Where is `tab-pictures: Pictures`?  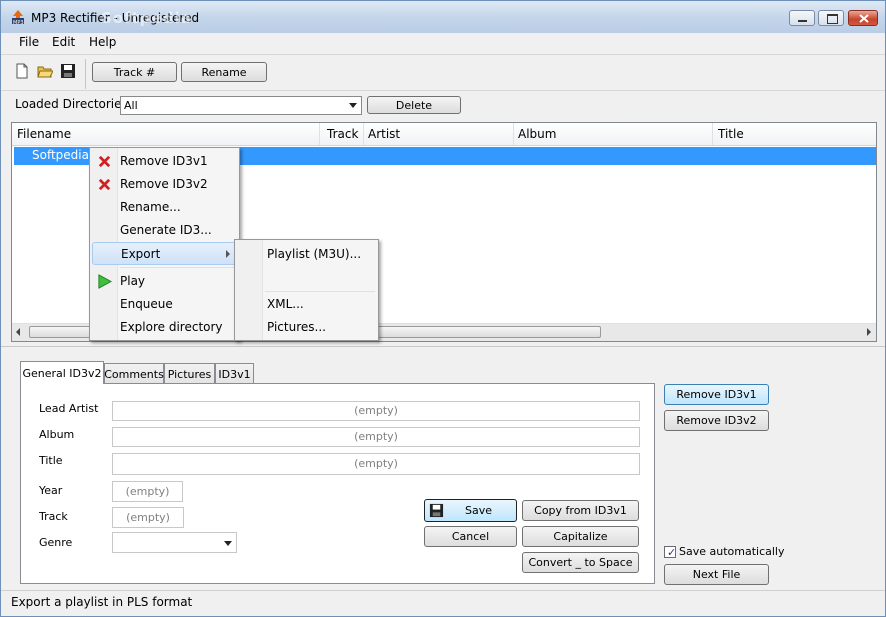 tab-pictures: Pictures is located at coordinates (189, 373).